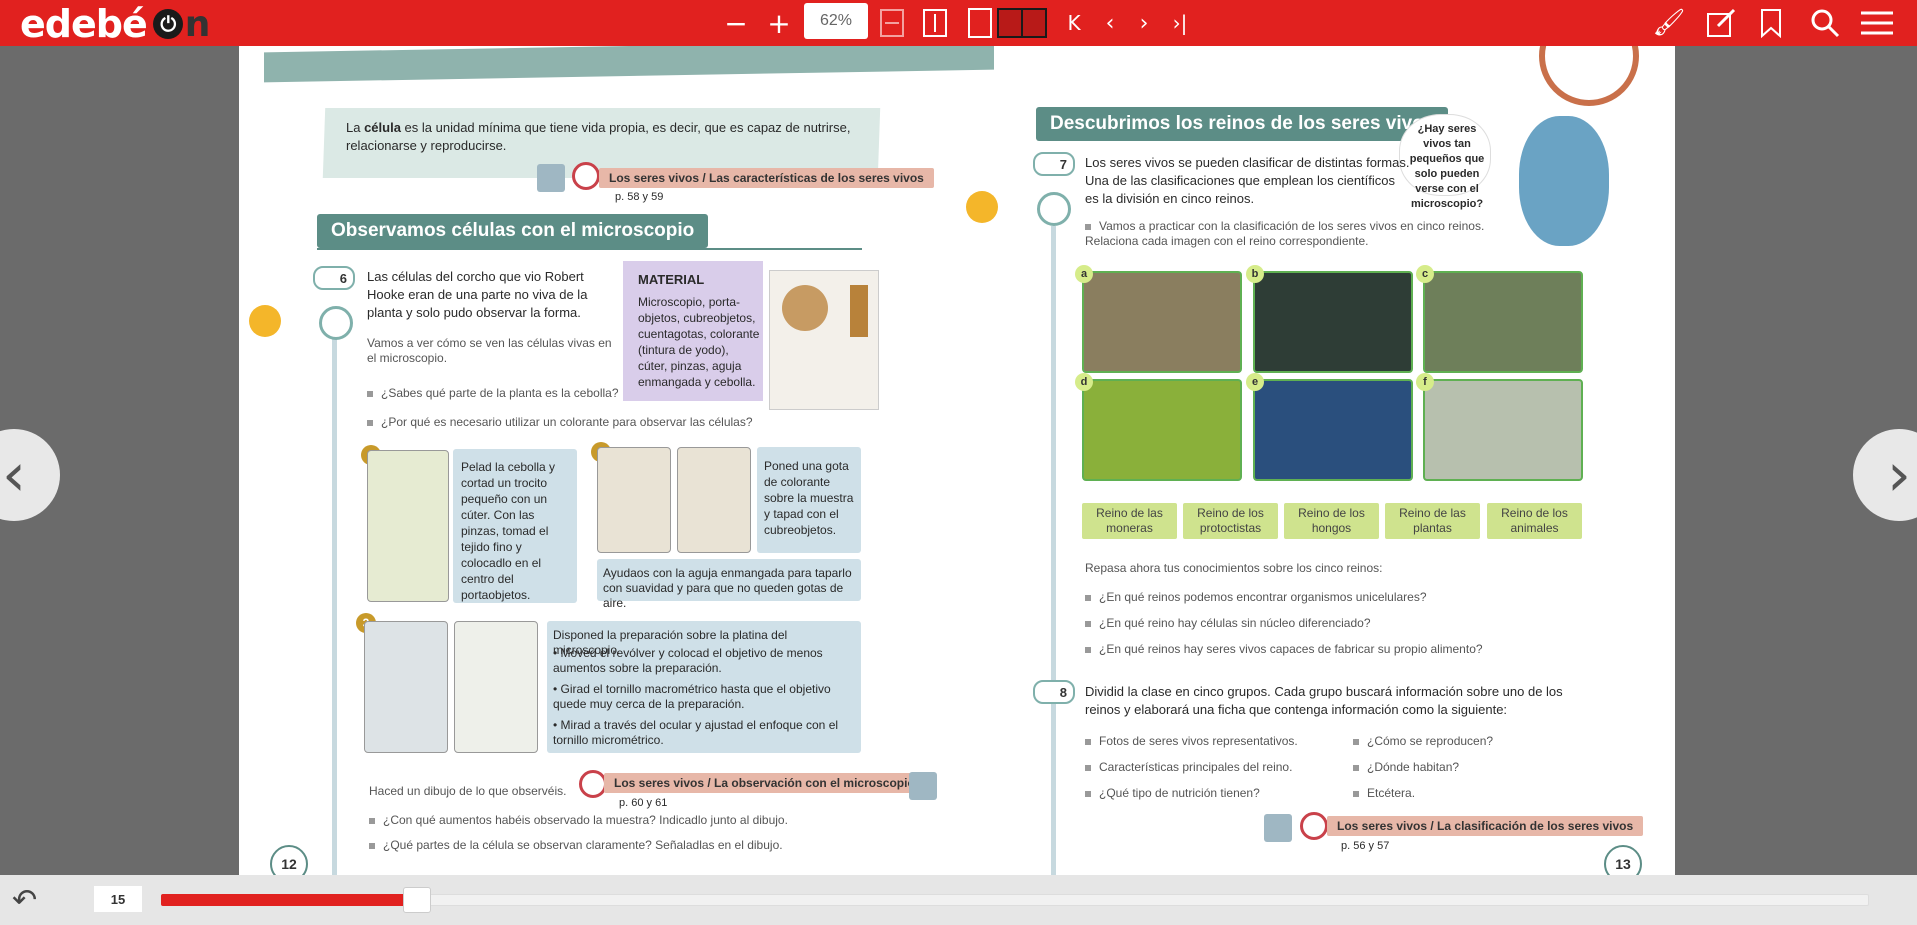 The width and height of the screenshot is (1917, 925). Describe the element at coordinates (1191, 741) in the screenshot. I see `list-left-1: Fotos de seres vivos representativos.` at that location.